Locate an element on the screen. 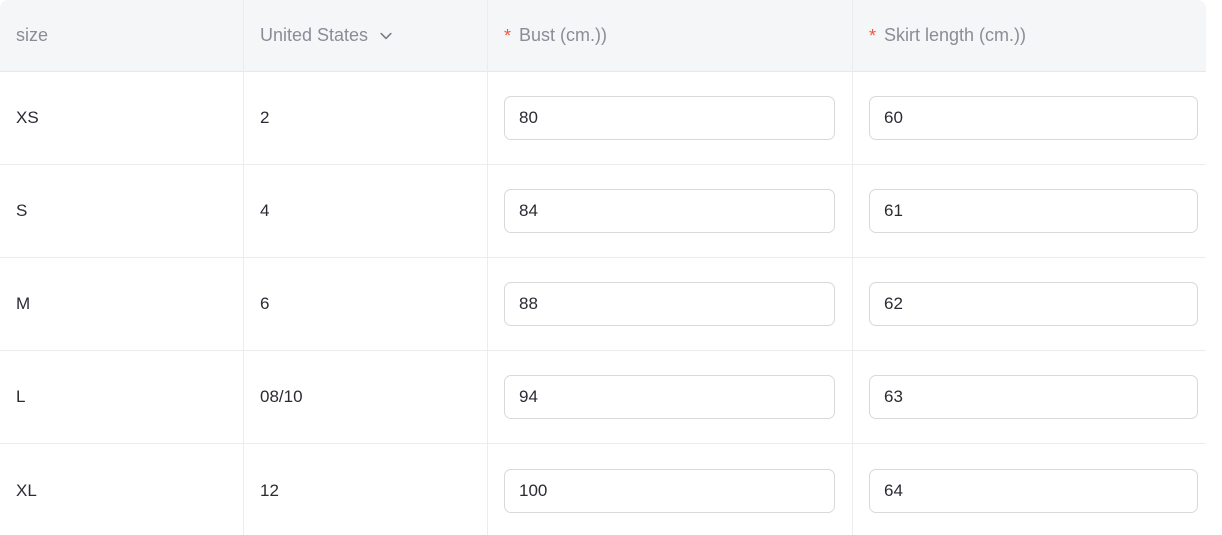  size-value: S is located at coordinates (22, 210).